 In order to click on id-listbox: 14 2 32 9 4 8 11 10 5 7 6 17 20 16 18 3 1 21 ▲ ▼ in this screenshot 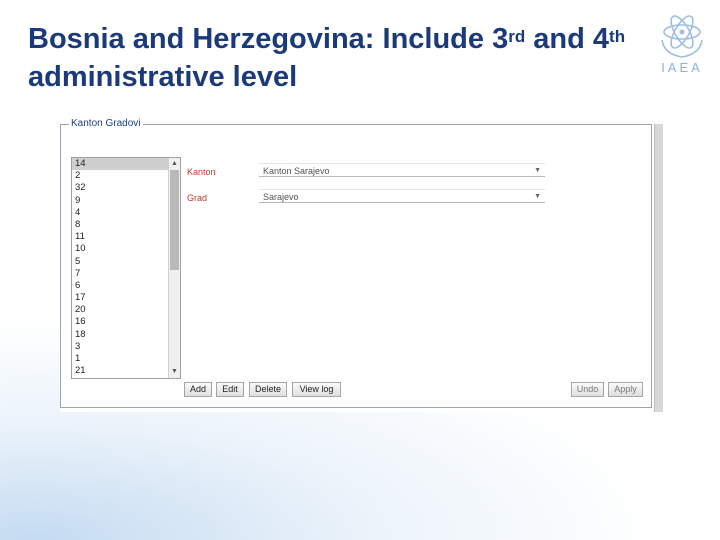, I will do `click(126, 268)`.